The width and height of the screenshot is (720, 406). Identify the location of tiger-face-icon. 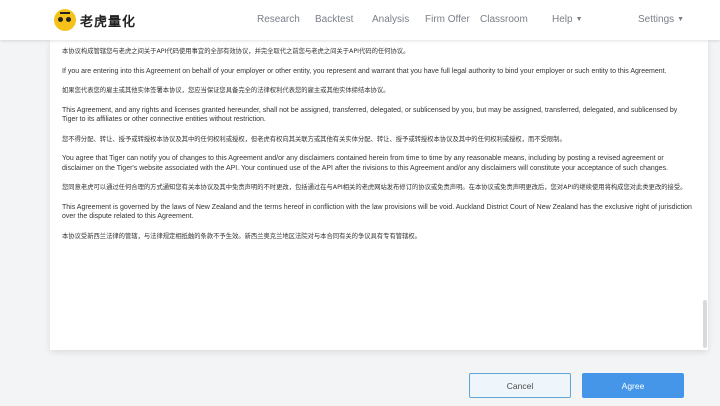
(65, 20).